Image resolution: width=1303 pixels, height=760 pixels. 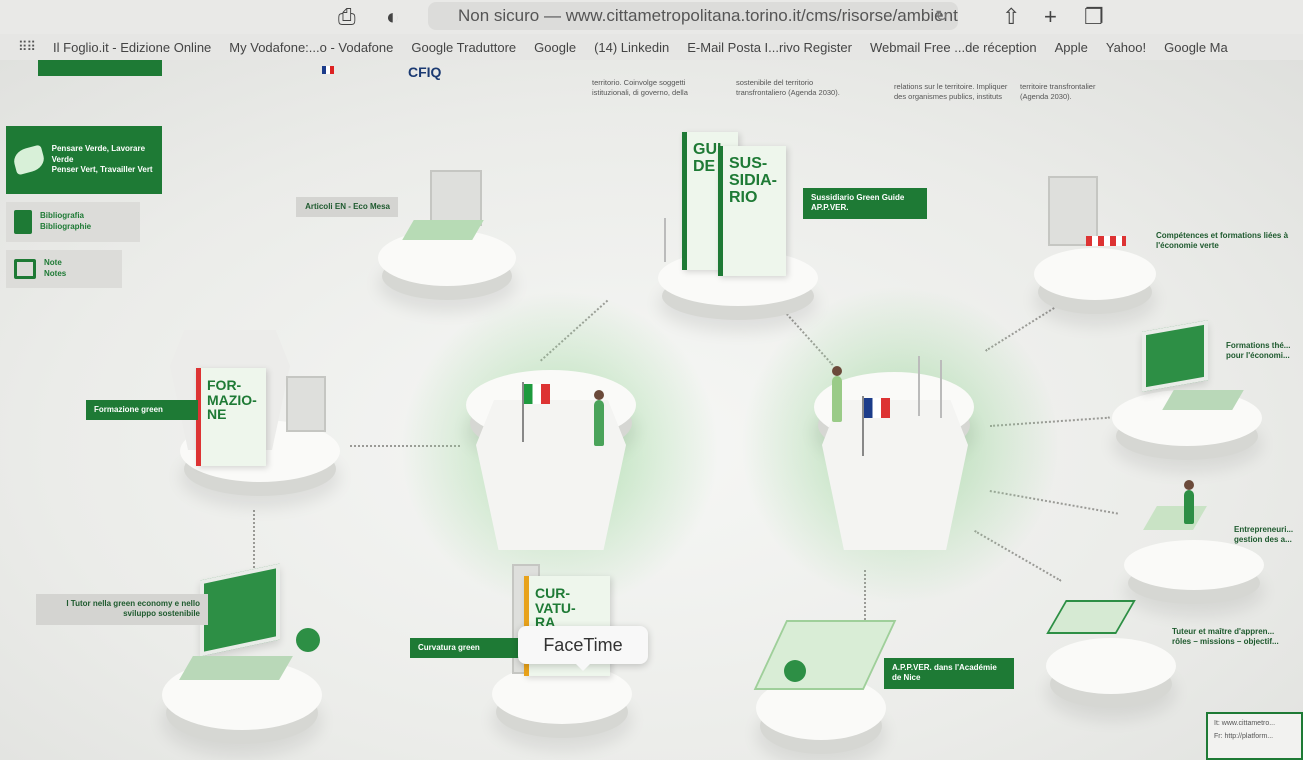 What do you see at coordinates (1094, 17) in the screenshot?
I see `tabs-overview-icon: ❐` at bounding box center [1094, 17].